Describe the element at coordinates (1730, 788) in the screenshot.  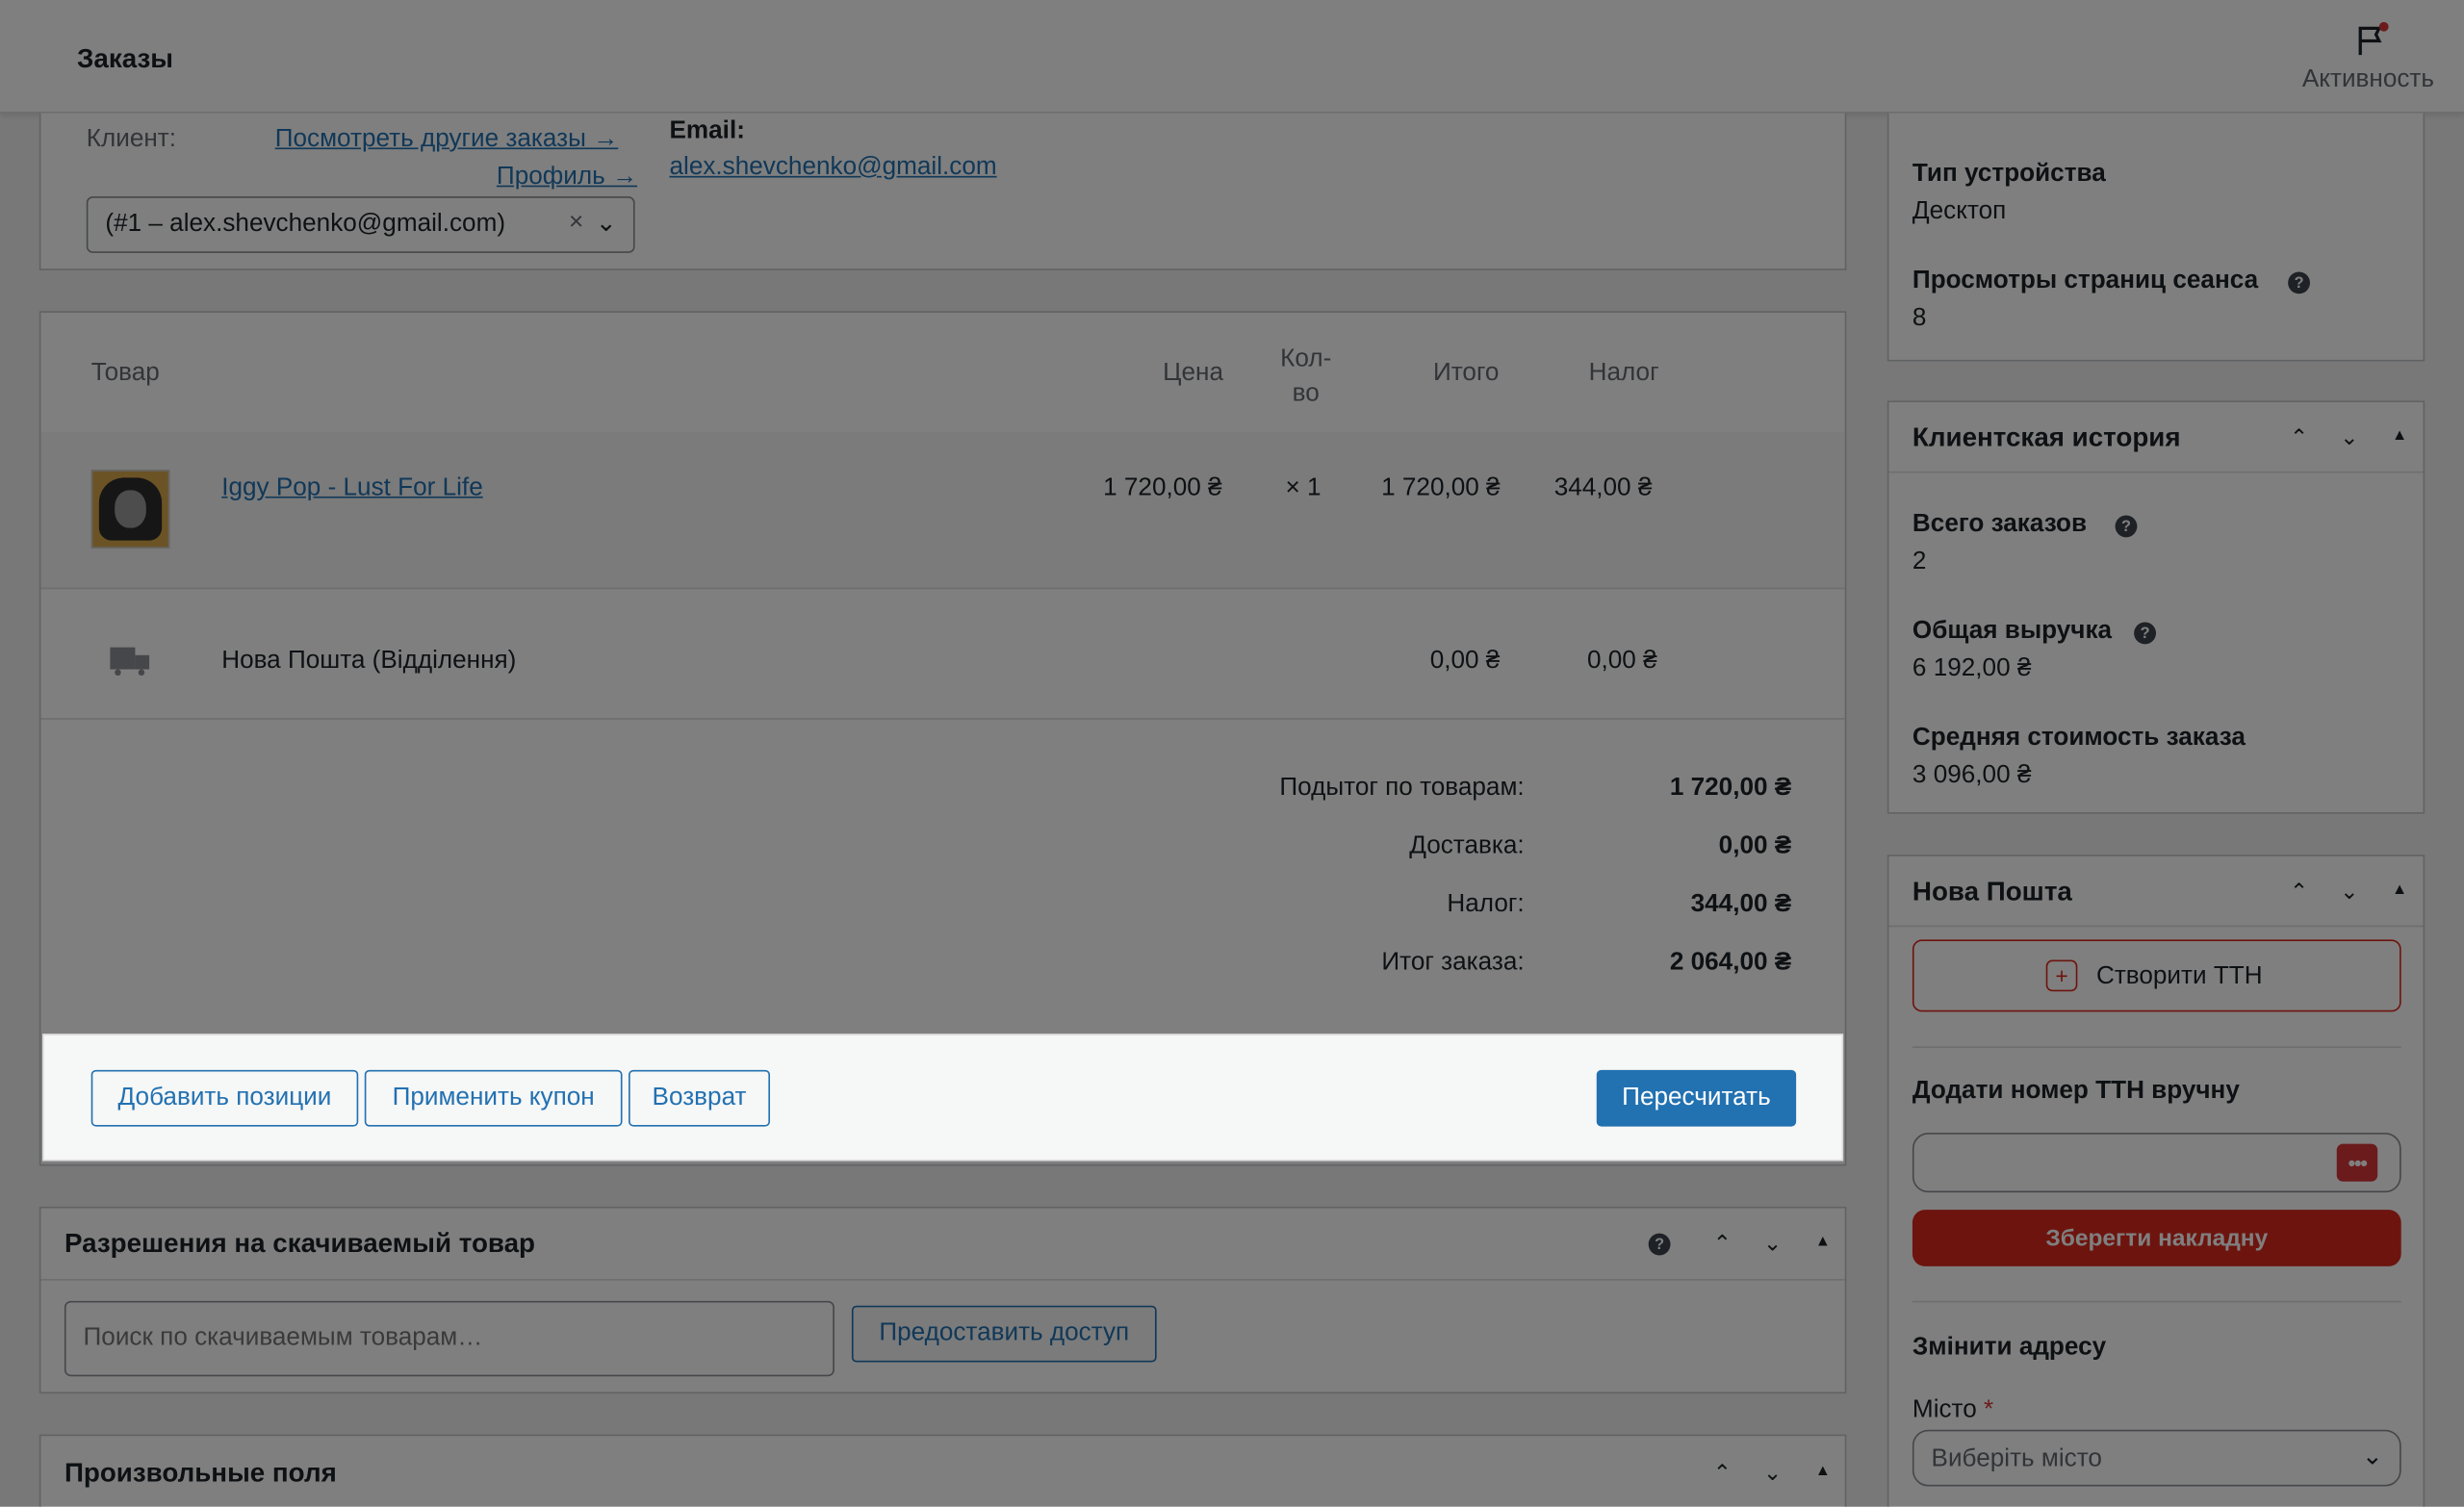
I see `subtotal-value: 1 720,00 ₴` at that location.